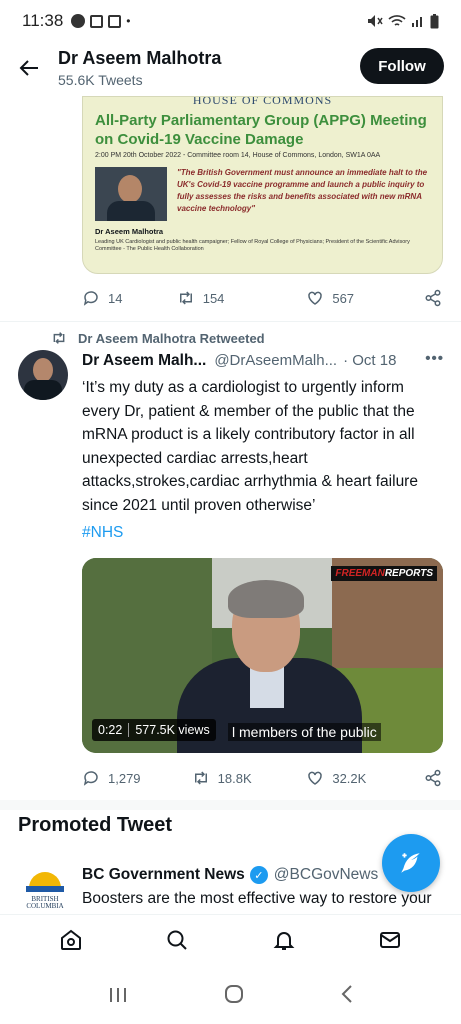  Describe the element at coordinates (434, 358) in the screenshot. I see `more-options-button: •••` at that location.